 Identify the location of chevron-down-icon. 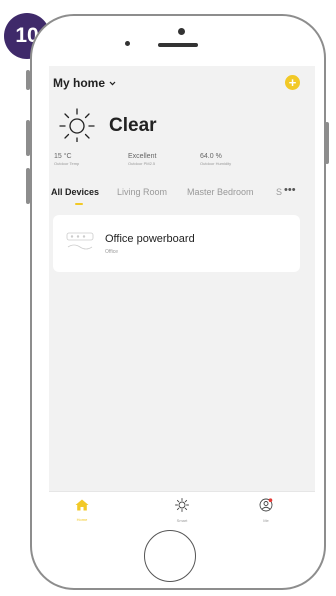
(112, 83).